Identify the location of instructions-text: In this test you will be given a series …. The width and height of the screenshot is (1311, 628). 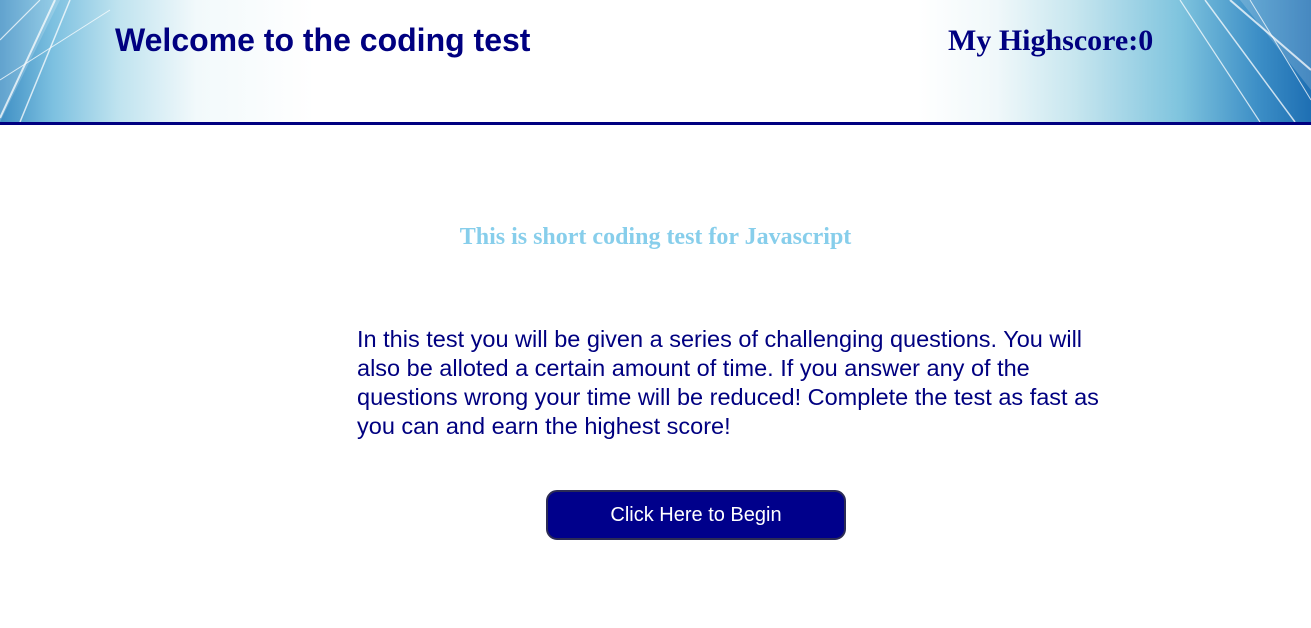
(728, 382).